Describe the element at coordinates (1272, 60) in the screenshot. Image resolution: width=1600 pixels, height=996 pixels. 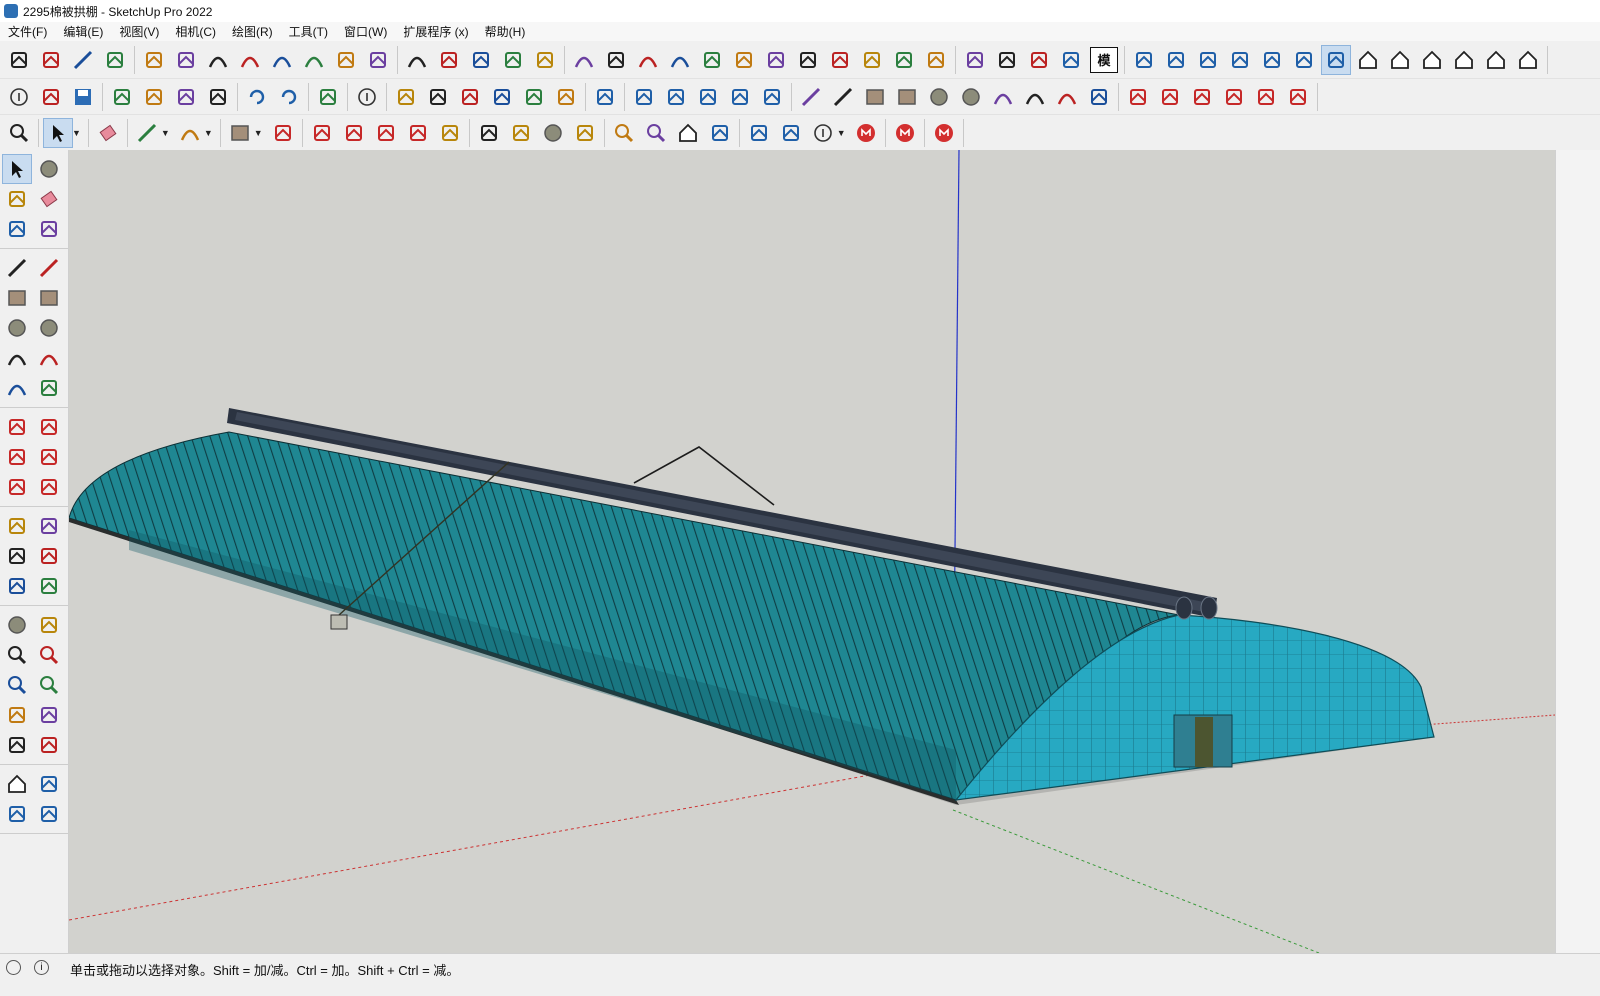
I see `left-button` at that location.